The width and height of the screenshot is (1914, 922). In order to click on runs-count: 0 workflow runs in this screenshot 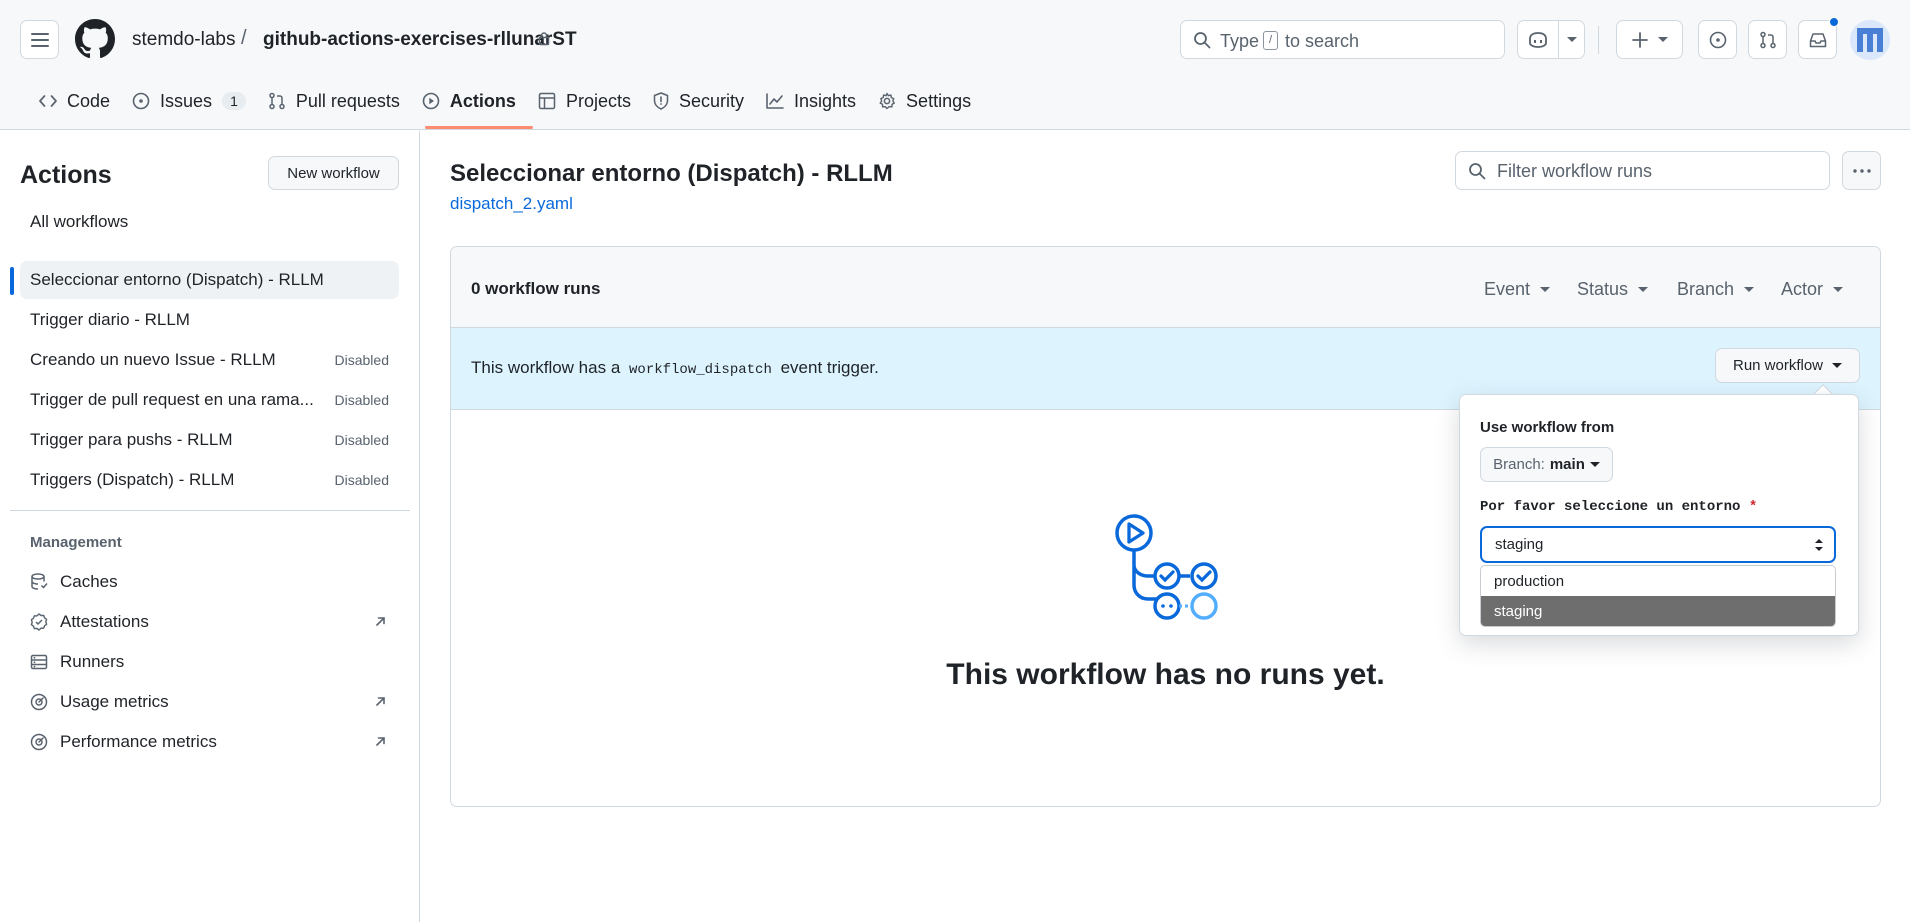, I will do `click(536, 288)`.